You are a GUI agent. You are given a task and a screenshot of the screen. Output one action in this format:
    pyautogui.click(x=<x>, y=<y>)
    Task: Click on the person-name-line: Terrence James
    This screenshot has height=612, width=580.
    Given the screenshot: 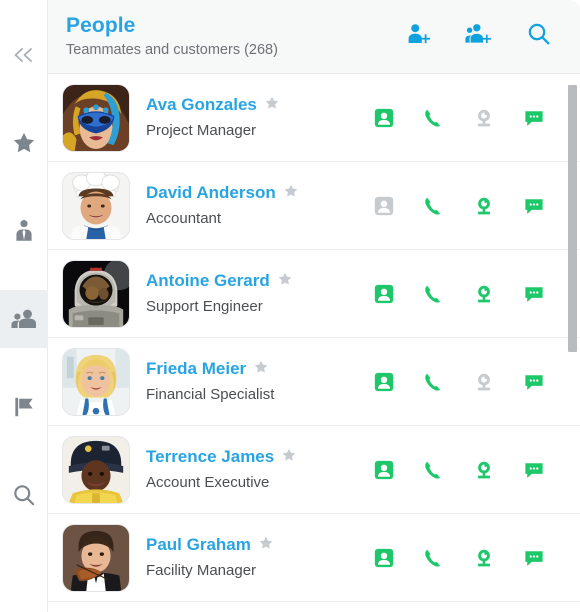 What is the action you would take?
    pyautogui.click(x=259, y=457)
    